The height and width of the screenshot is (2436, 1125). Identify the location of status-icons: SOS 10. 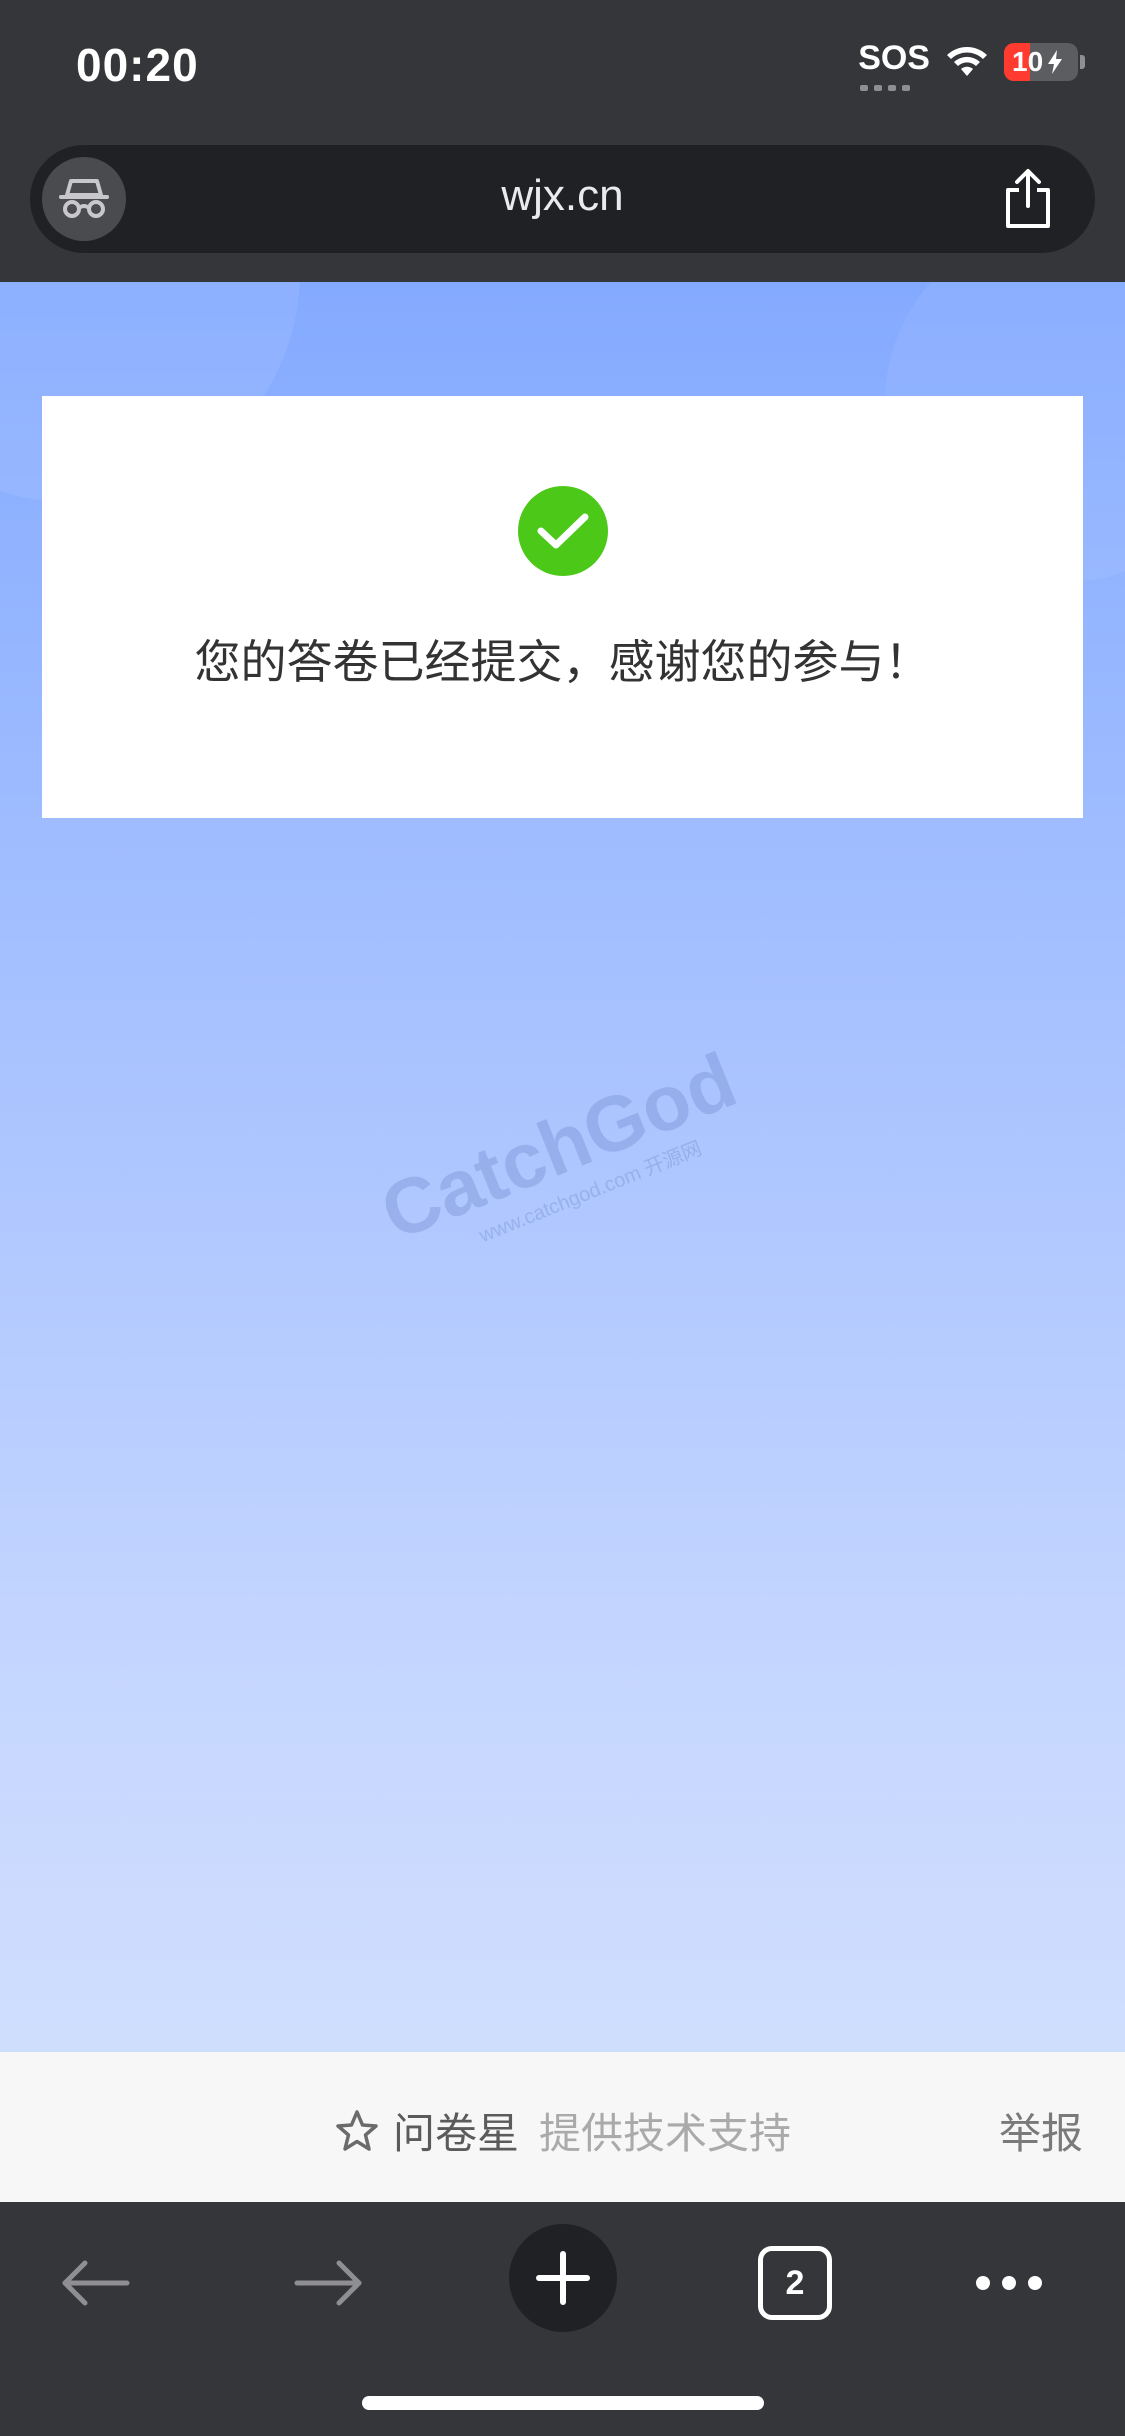
(971, 65).